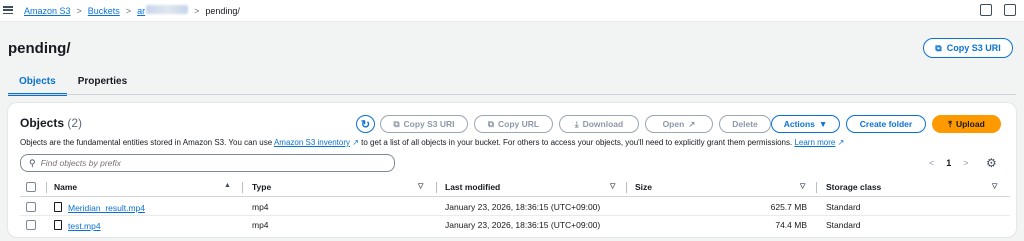 This screenshot has height=241, width=1024. Describe the element at coordinates (1010, 10) in the screenshot. I see `split-panel-icon` at that location.